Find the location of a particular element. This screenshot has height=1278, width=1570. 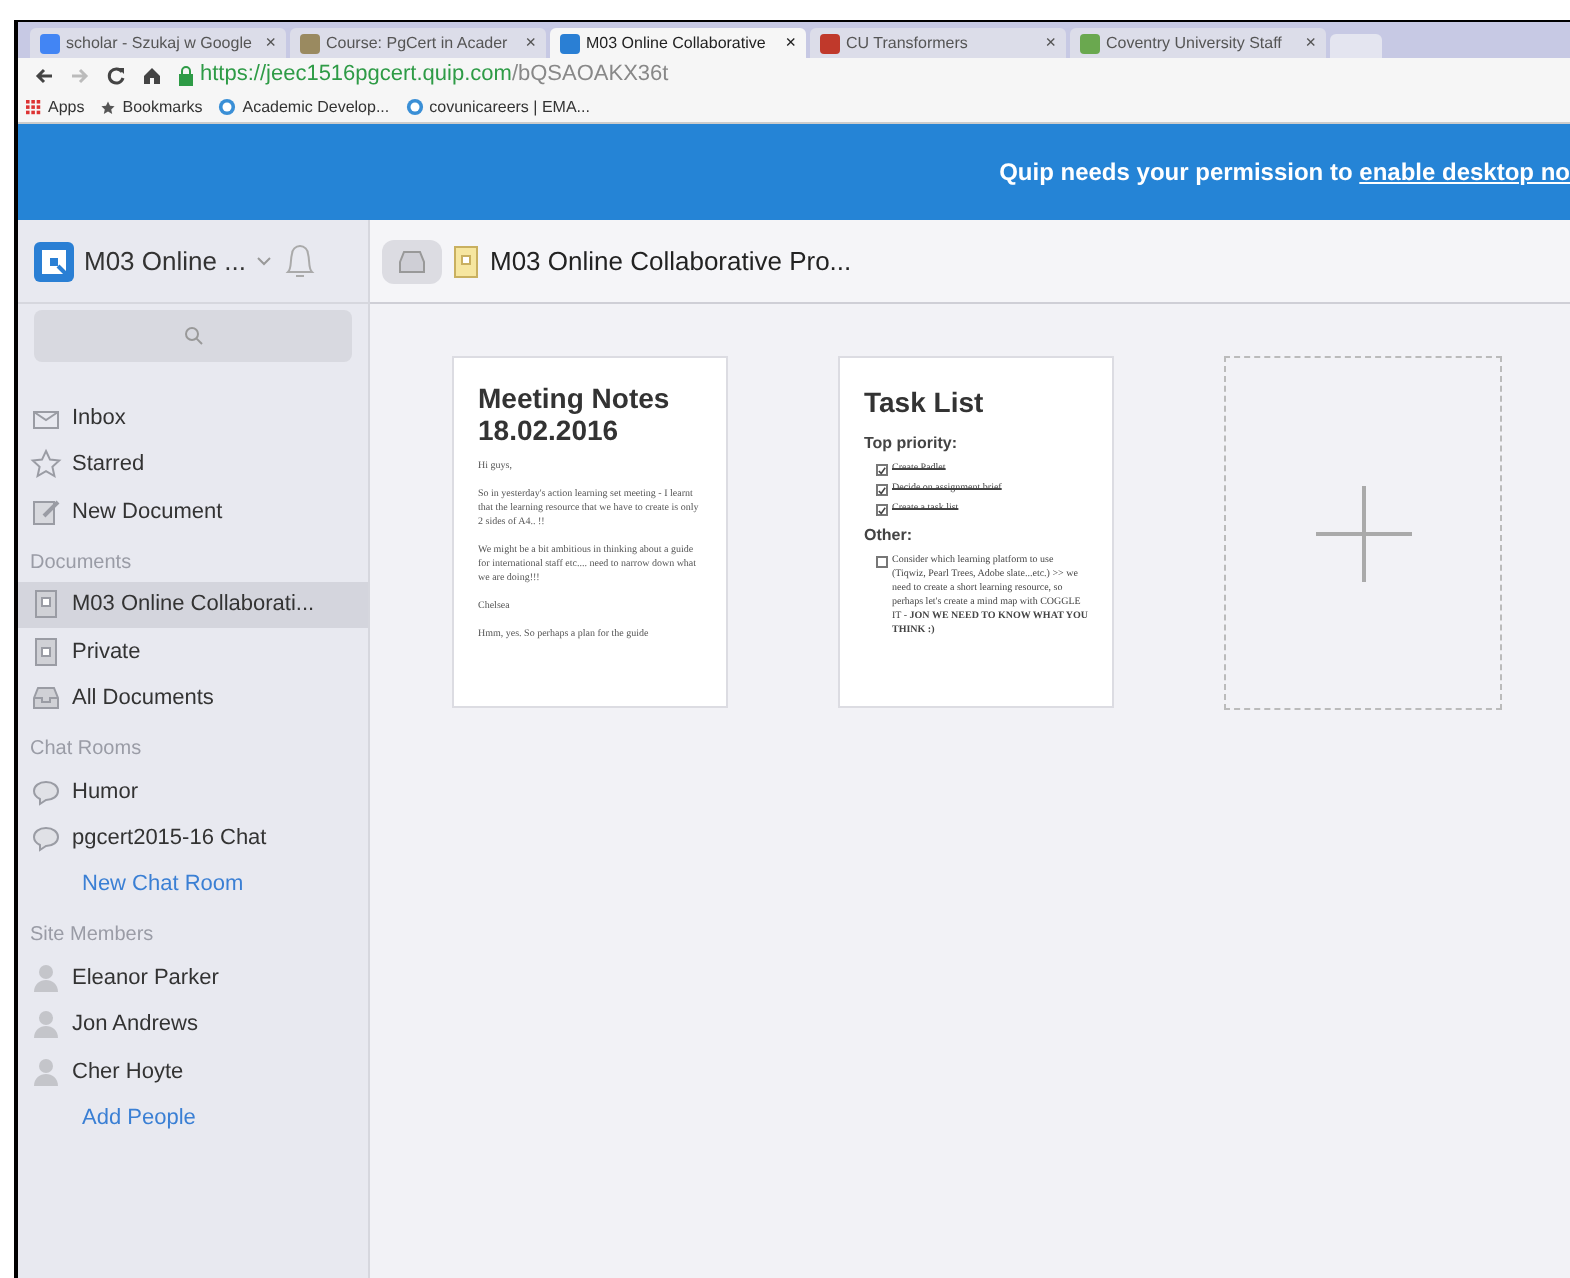

browser-tab: M03 Online Collaborative × is located at coordinates (678, 43).